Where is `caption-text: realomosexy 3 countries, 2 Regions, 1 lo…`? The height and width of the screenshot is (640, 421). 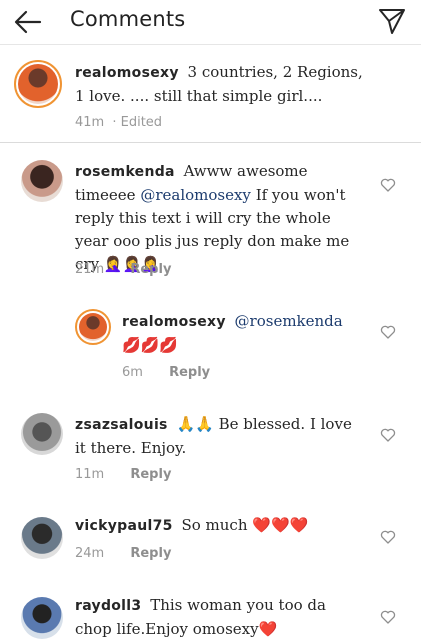 caption-text: realomosexy 3 countries, 2 Regions, 1 lo… is located at coordinates (220, 84).